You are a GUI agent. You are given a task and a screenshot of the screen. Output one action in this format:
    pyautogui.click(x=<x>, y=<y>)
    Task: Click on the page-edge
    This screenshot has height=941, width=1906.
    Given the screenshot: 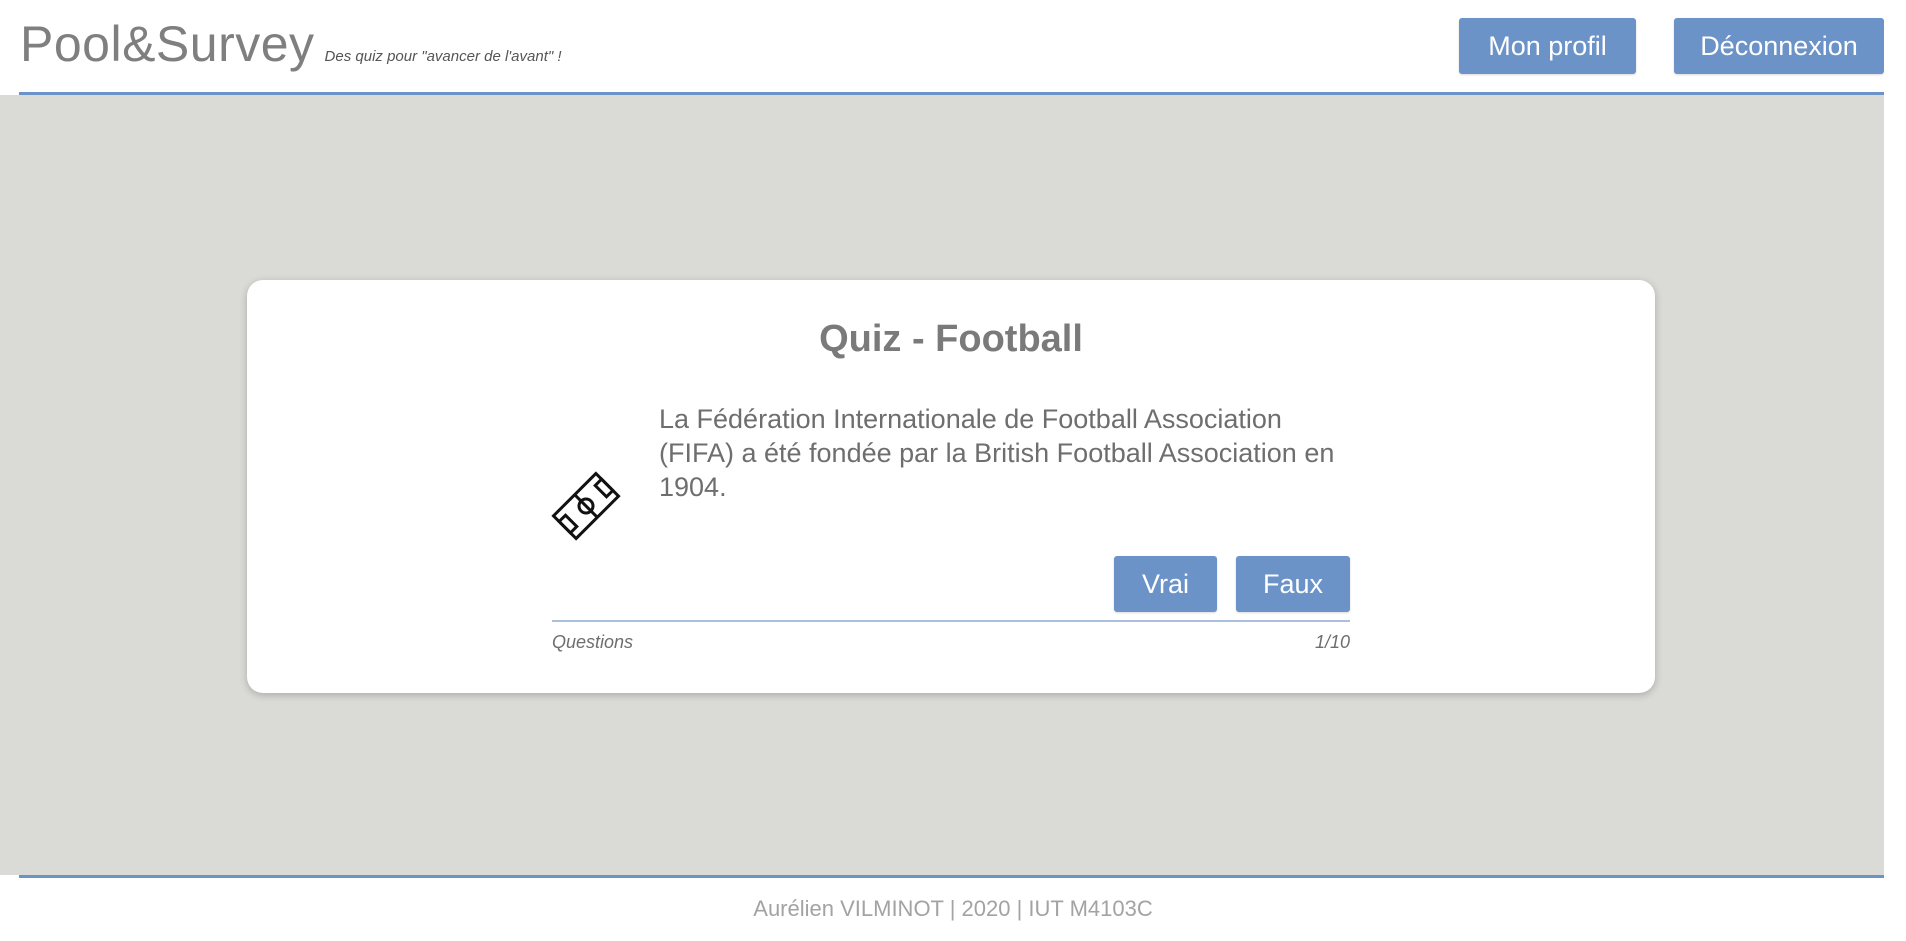 What is the action you would take?
    pyautogui.click(x=1895, y=470)
    